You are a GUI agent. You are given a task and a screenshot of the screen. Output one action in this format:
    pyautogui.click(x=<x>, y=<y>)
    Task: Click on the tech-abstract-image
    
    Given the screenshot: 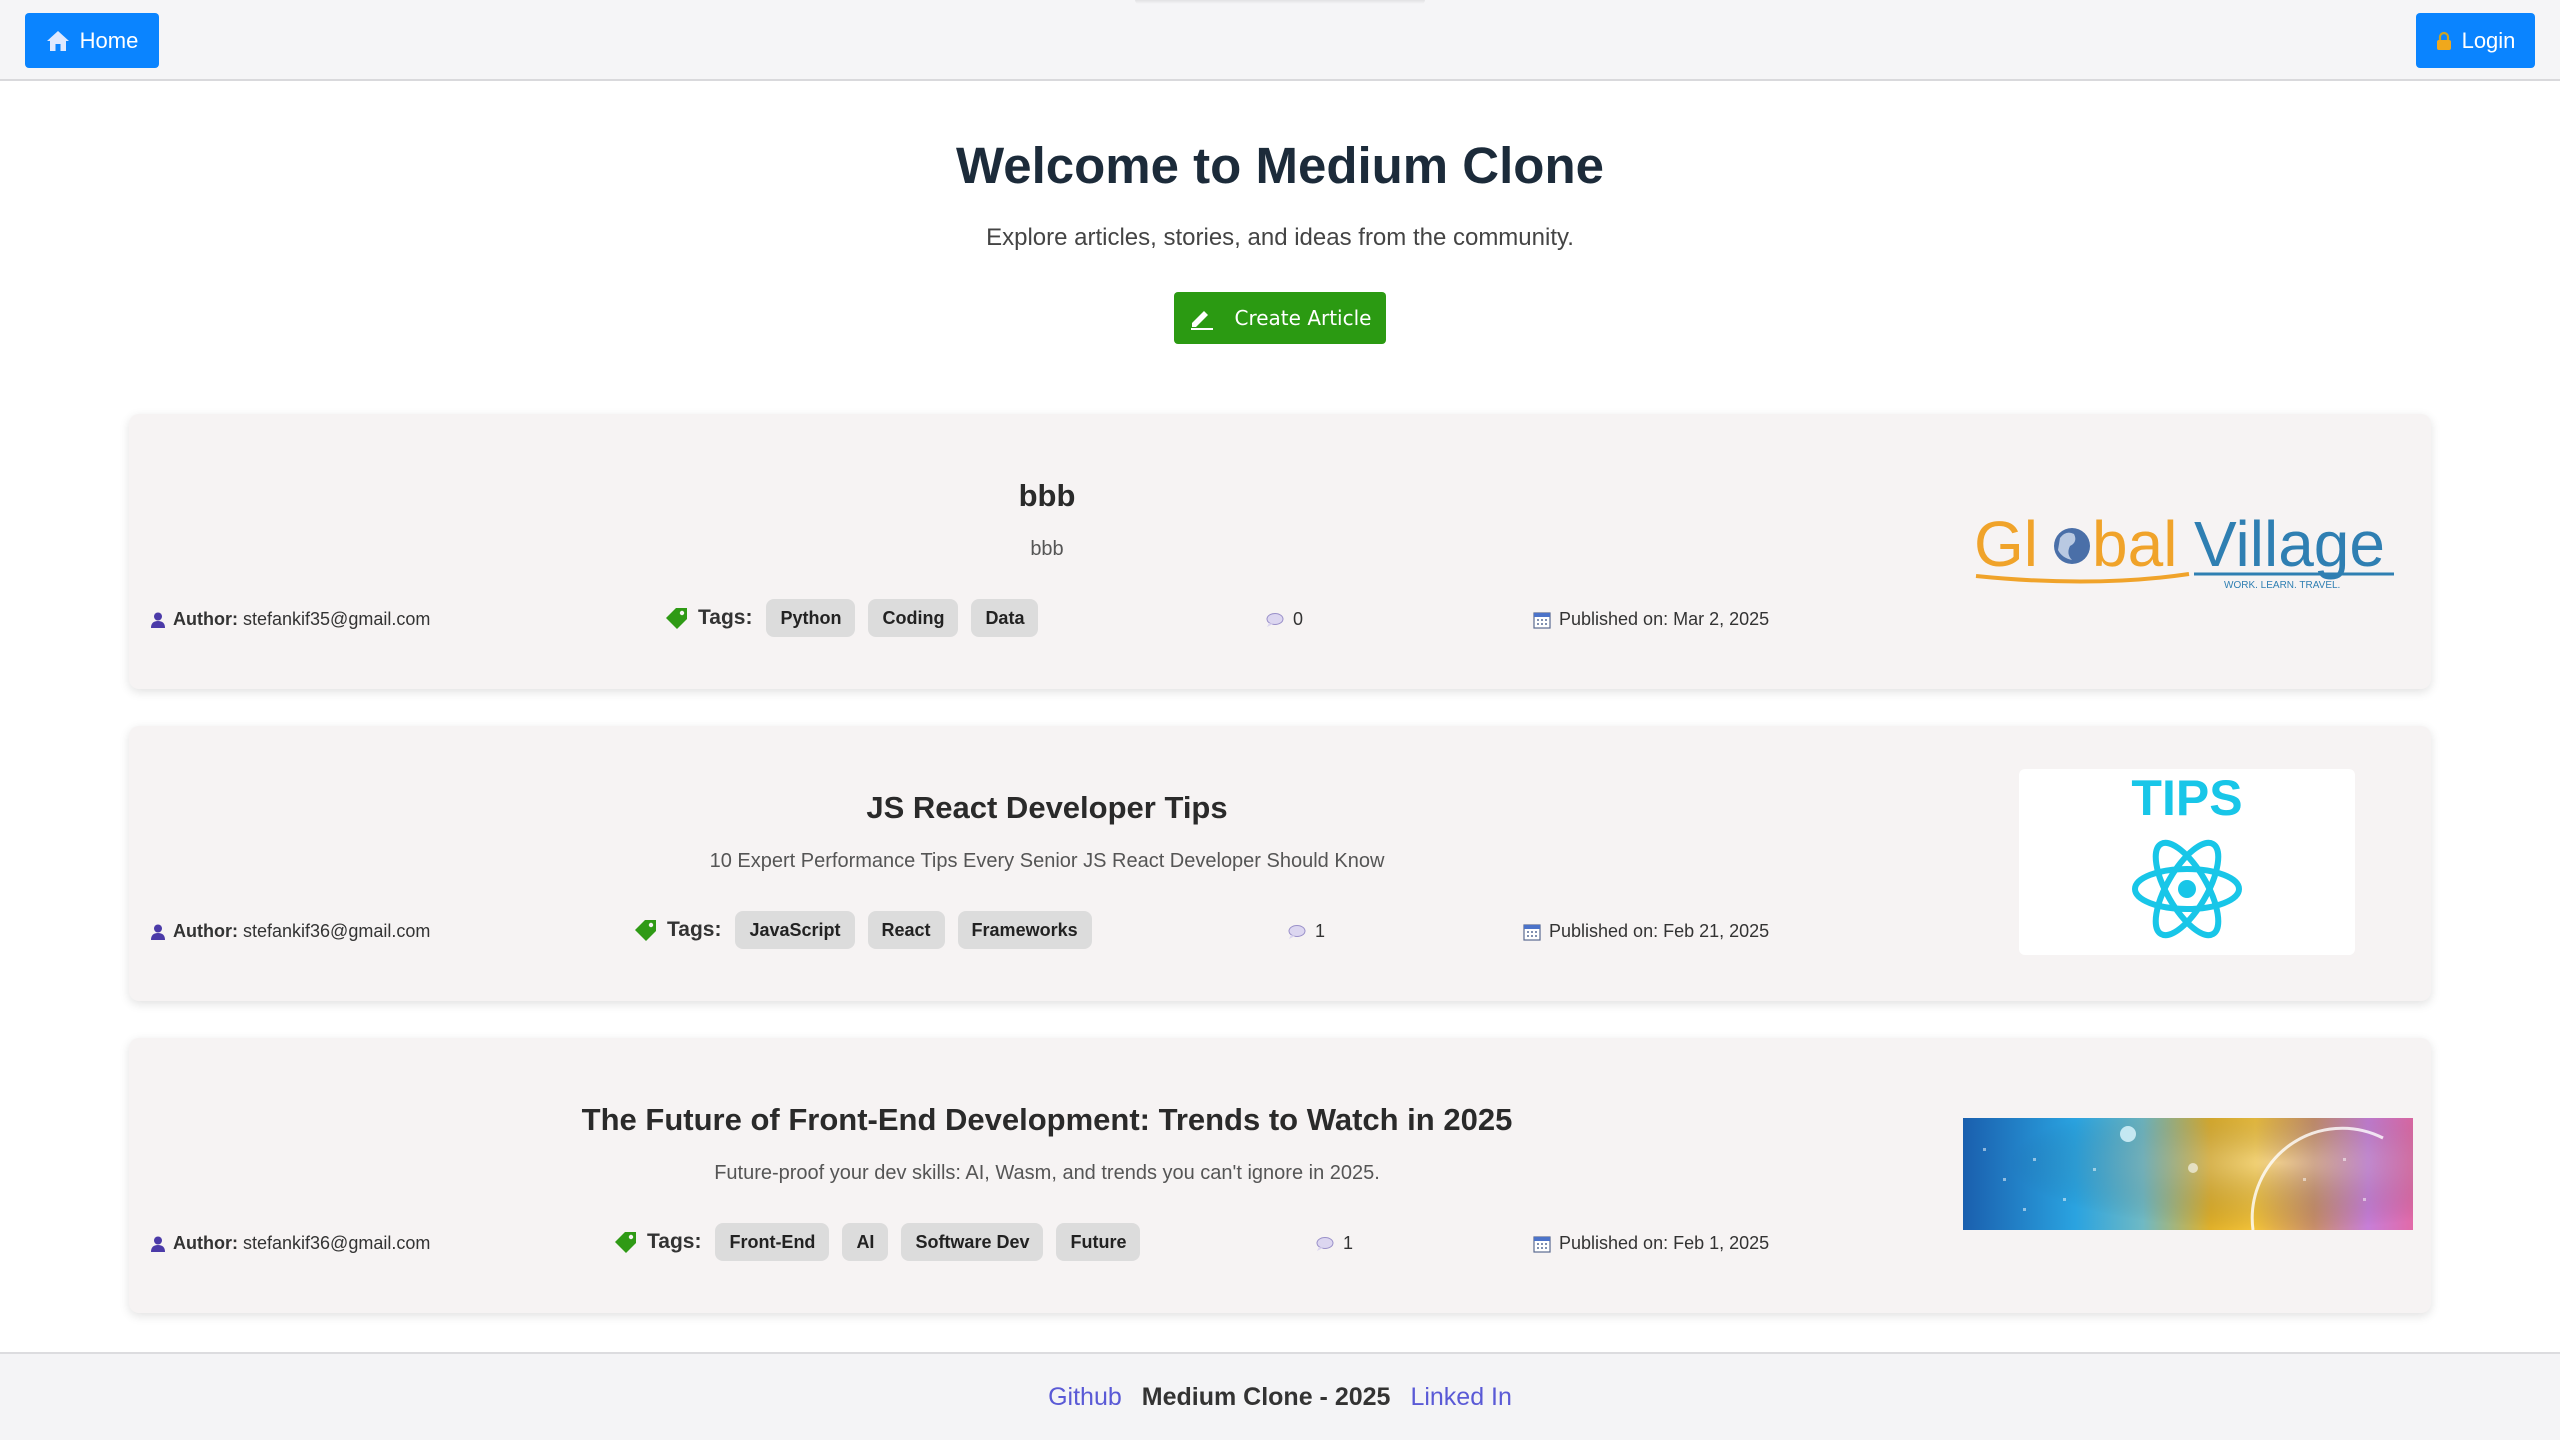 What is the action you would take?
    pyautogui.click(x=2188, y=1174)
    